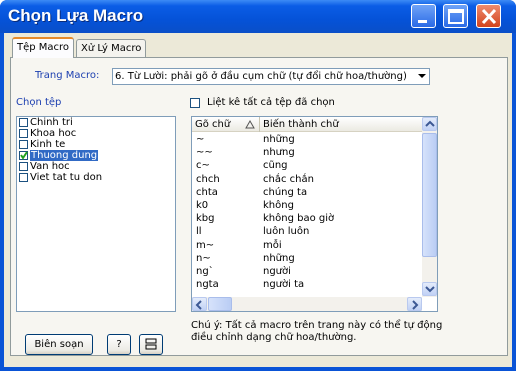  What do you see at coordinates (205, 271) in the screenshot?
I see `macro-key: ng`` at bounding box center [205, 271].